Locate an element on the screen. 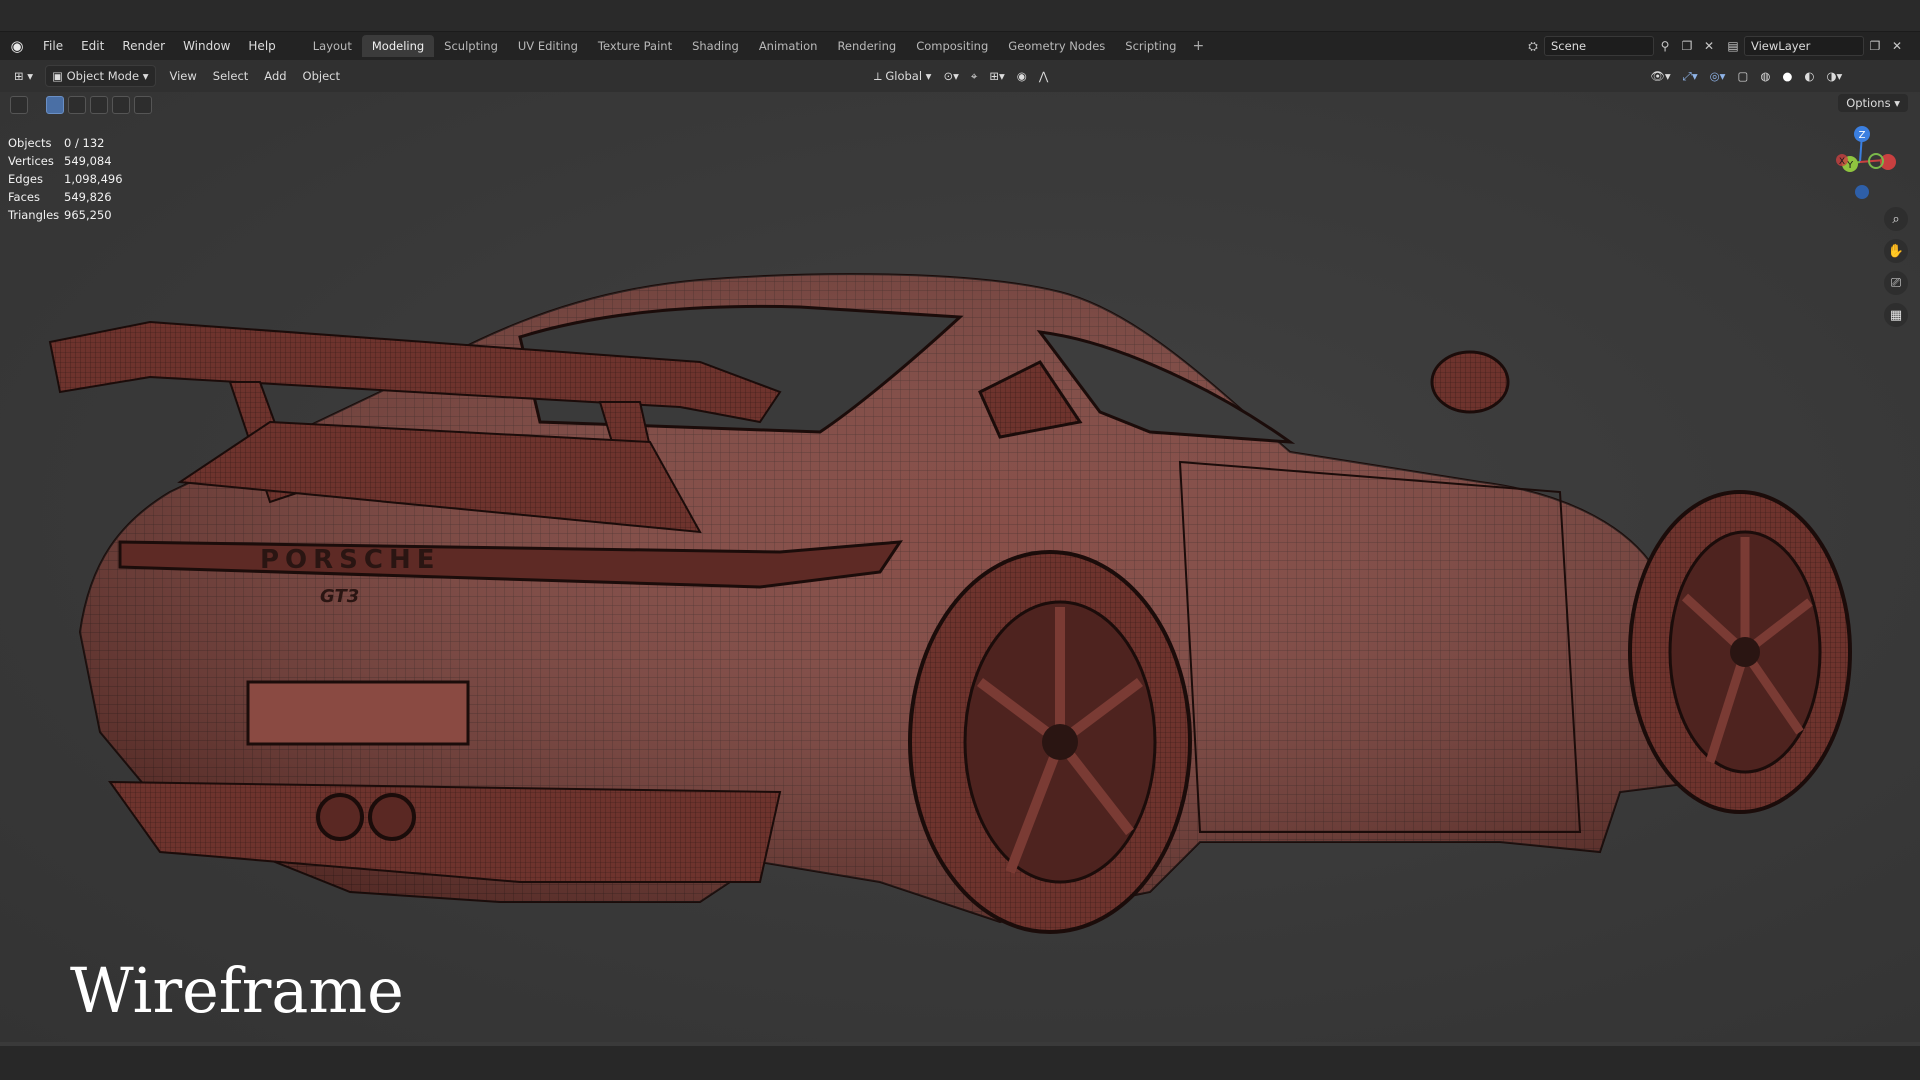 Image resolution: width=1920 pixels, height=1080 pixels. tab-animation: Animation is located at coordinates (788, 46).